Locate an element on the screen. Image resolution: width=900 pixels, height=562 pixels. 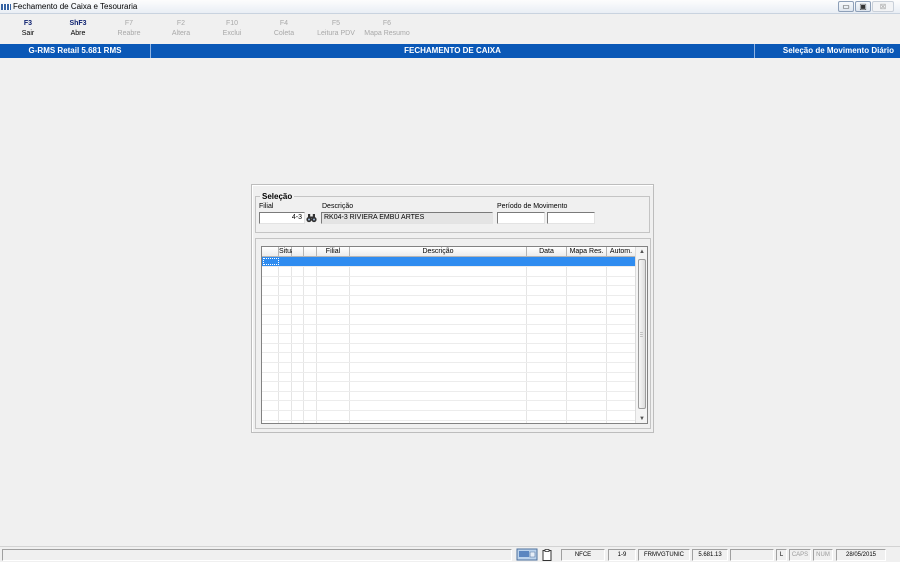
fkey-caption: Leitura PDV is located at coordinates (336, 33).